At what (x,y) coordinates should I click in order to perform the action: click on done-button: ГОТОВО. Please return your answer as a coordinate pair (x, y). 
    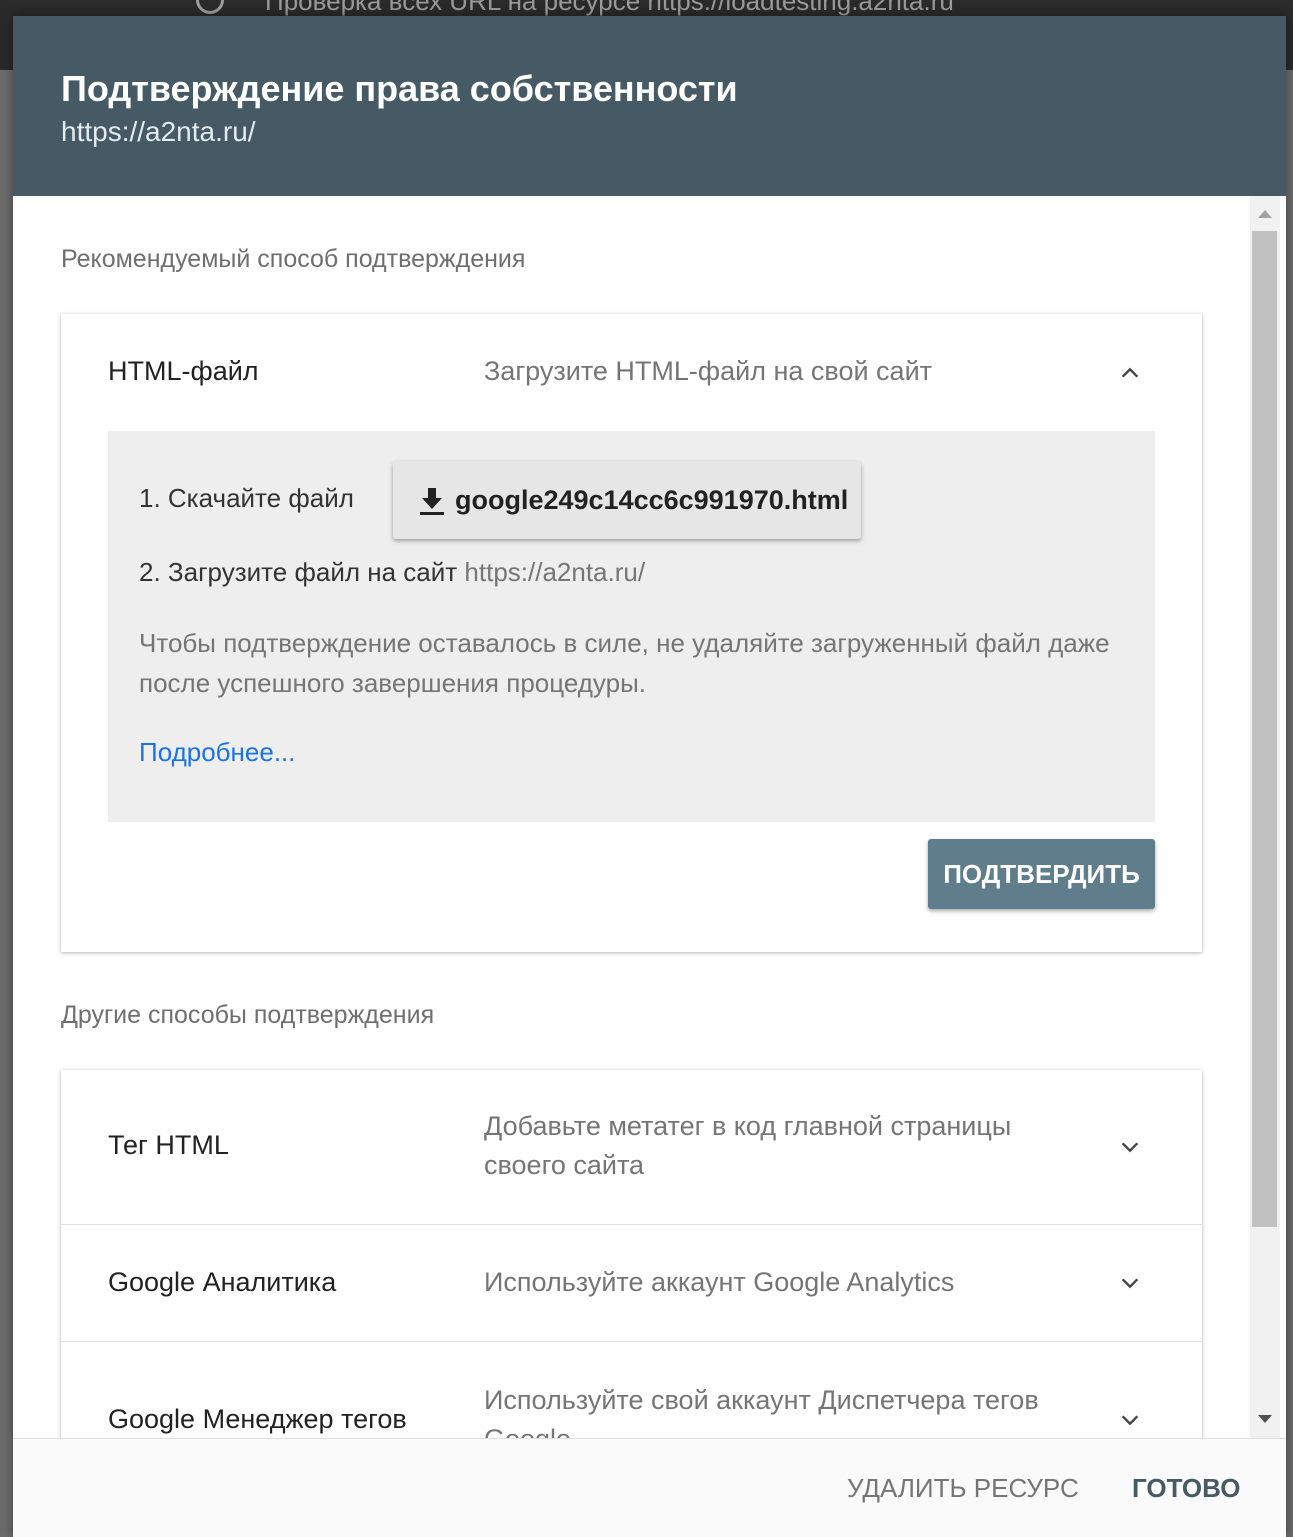
    Looking at the image, I should click on (1186, 1488).